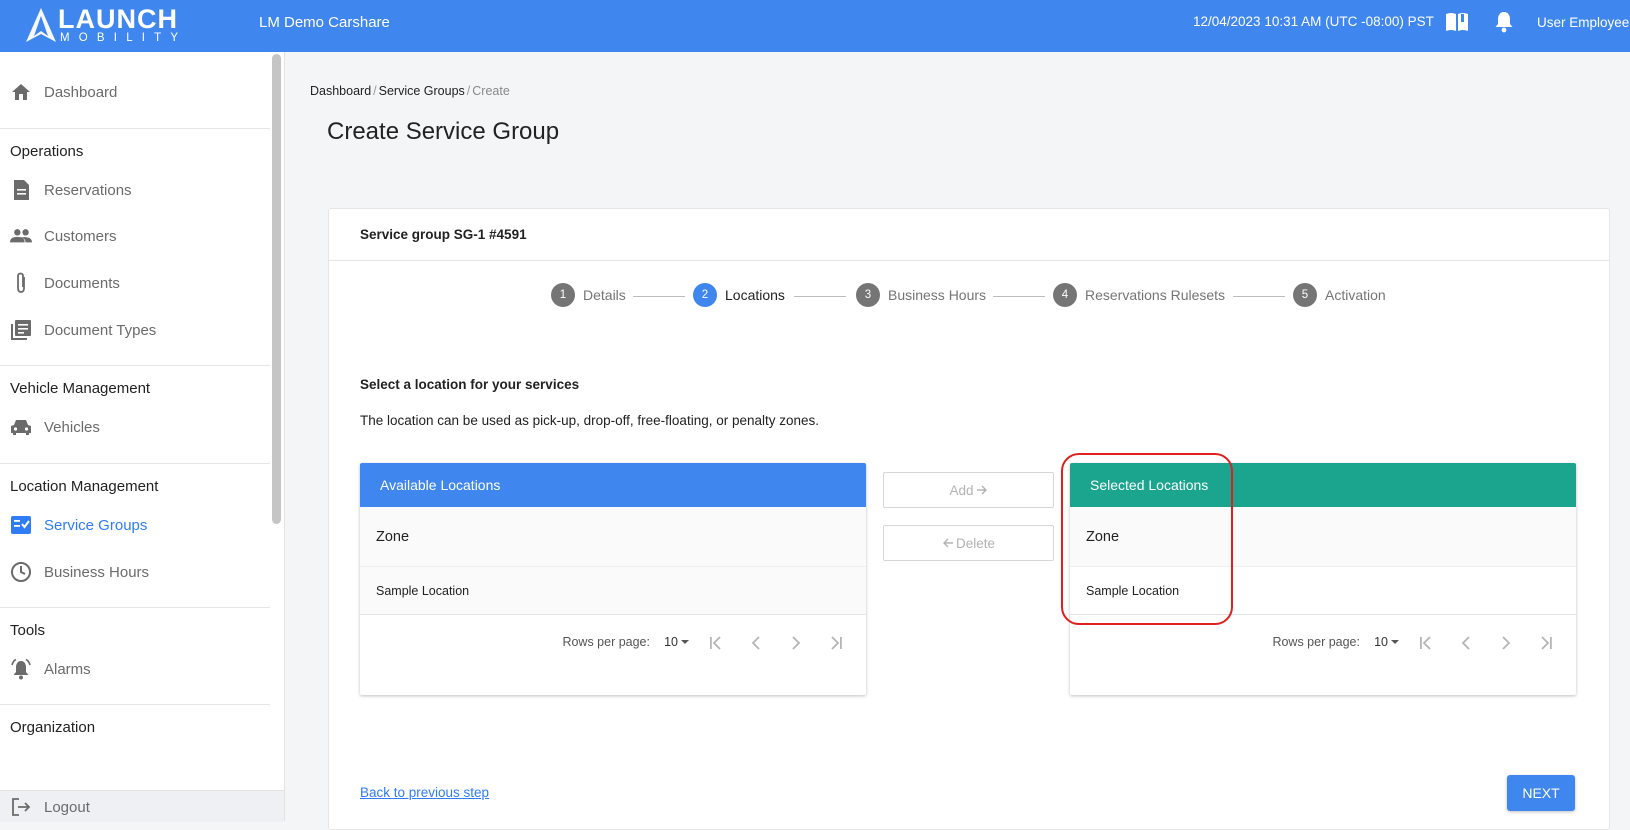  Describe the element at coordinates (1305, 295) in the screenshot. I see `step-number: 5` at that location.